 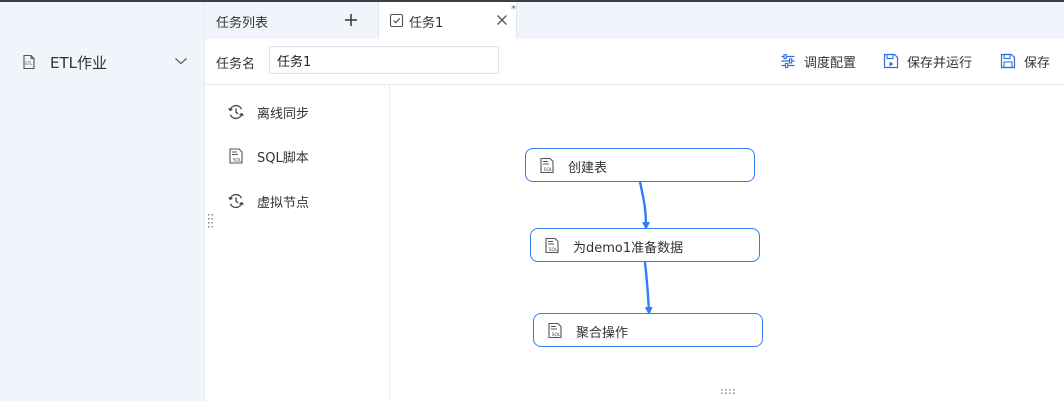 What do you see at coordinates (940, 63) in the screenshot?
I see `save-and-run-label: 保存并运行` at bounding box center [940, 63].